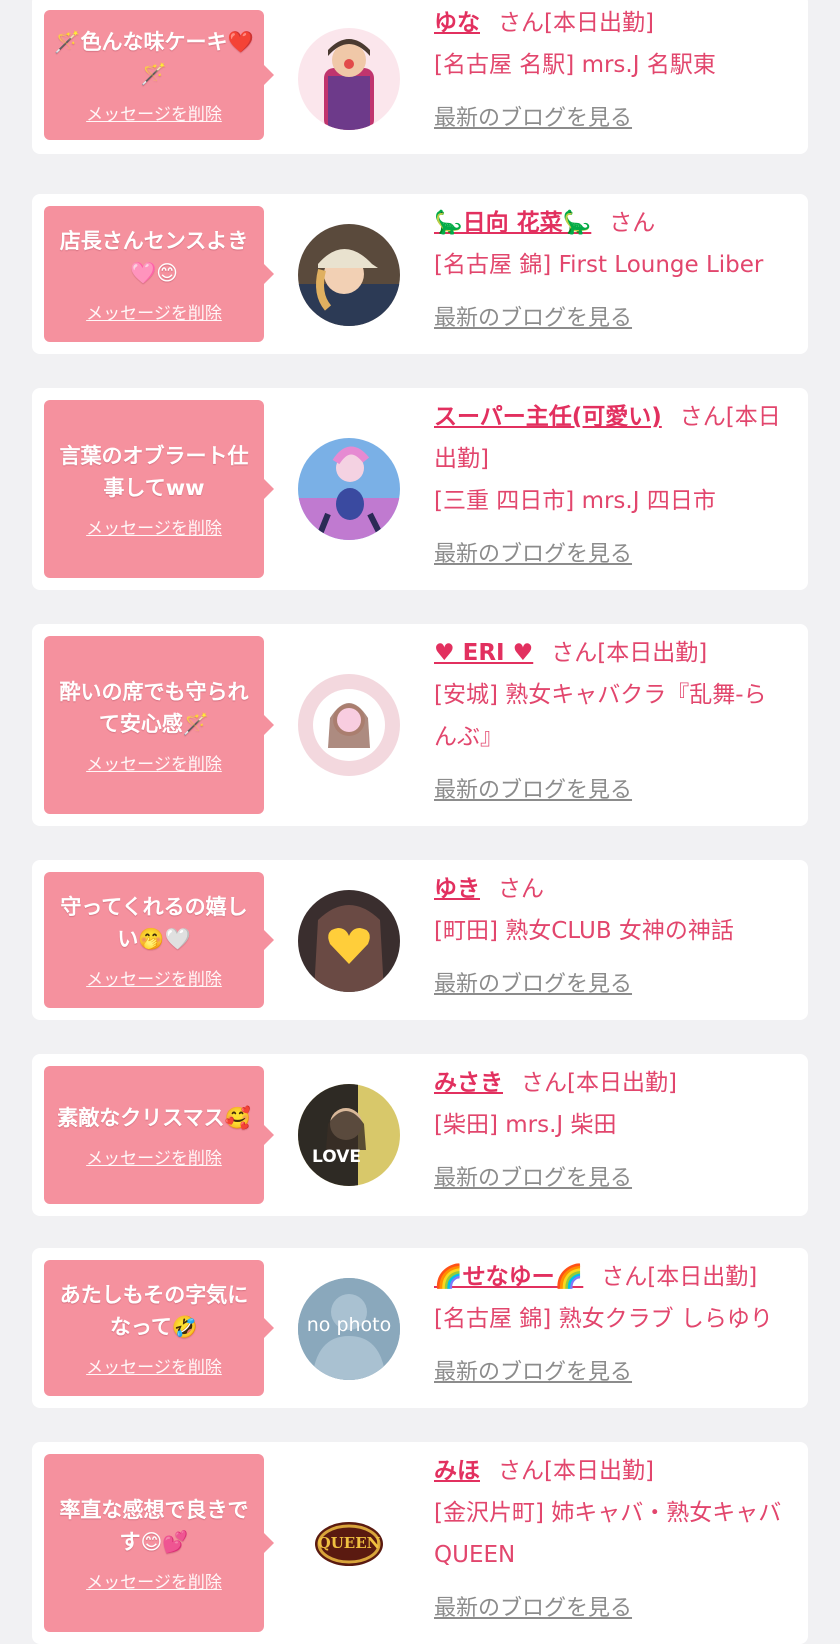 This screenshot has width=840, height=1644. Describe the element at coordinates (154, 707) in the screenshot. I see `message-text: 酔いの席でも守られて安心感🪄` at that location.